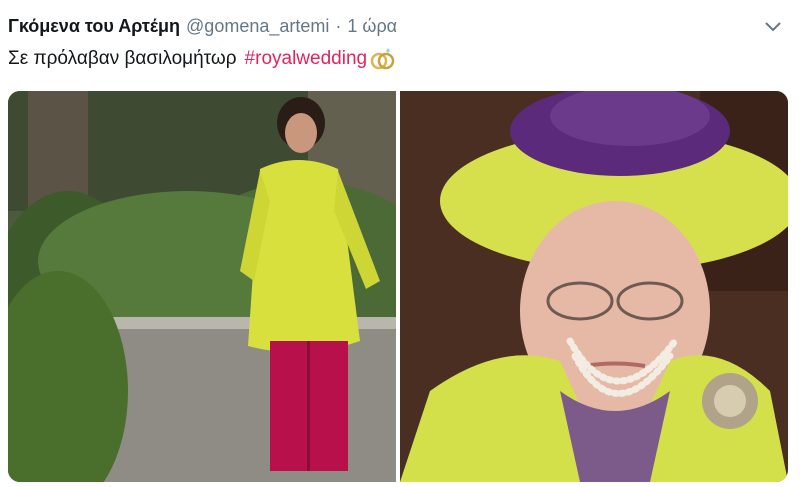 This screenshot has width=800, height=487. Describe the element at coordinates (122, 58) in the screenshot. I see `tweet-text-body: Σε πρόλαβαν βασιλομήτωρ` at that location.